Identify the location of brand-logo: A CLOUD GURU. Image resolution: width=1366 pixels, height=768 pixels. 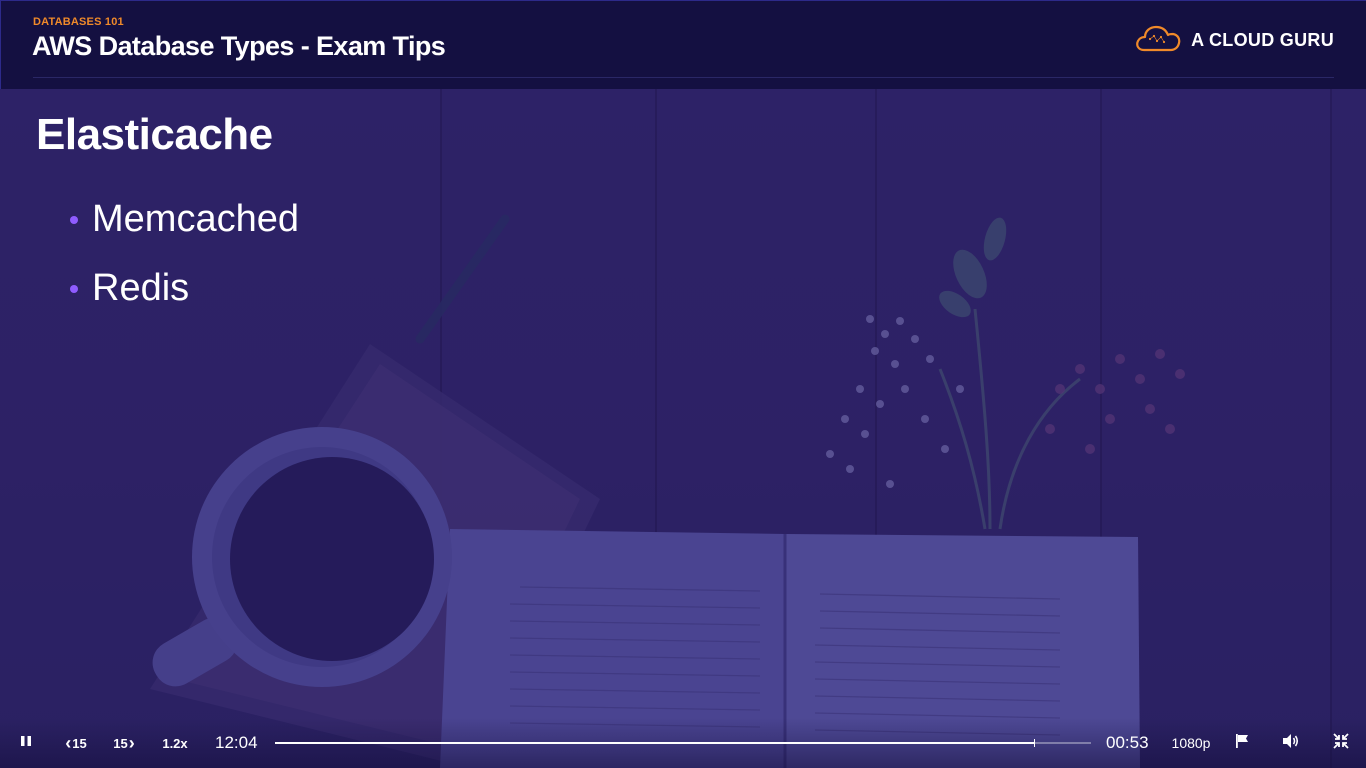
(1234, 40).